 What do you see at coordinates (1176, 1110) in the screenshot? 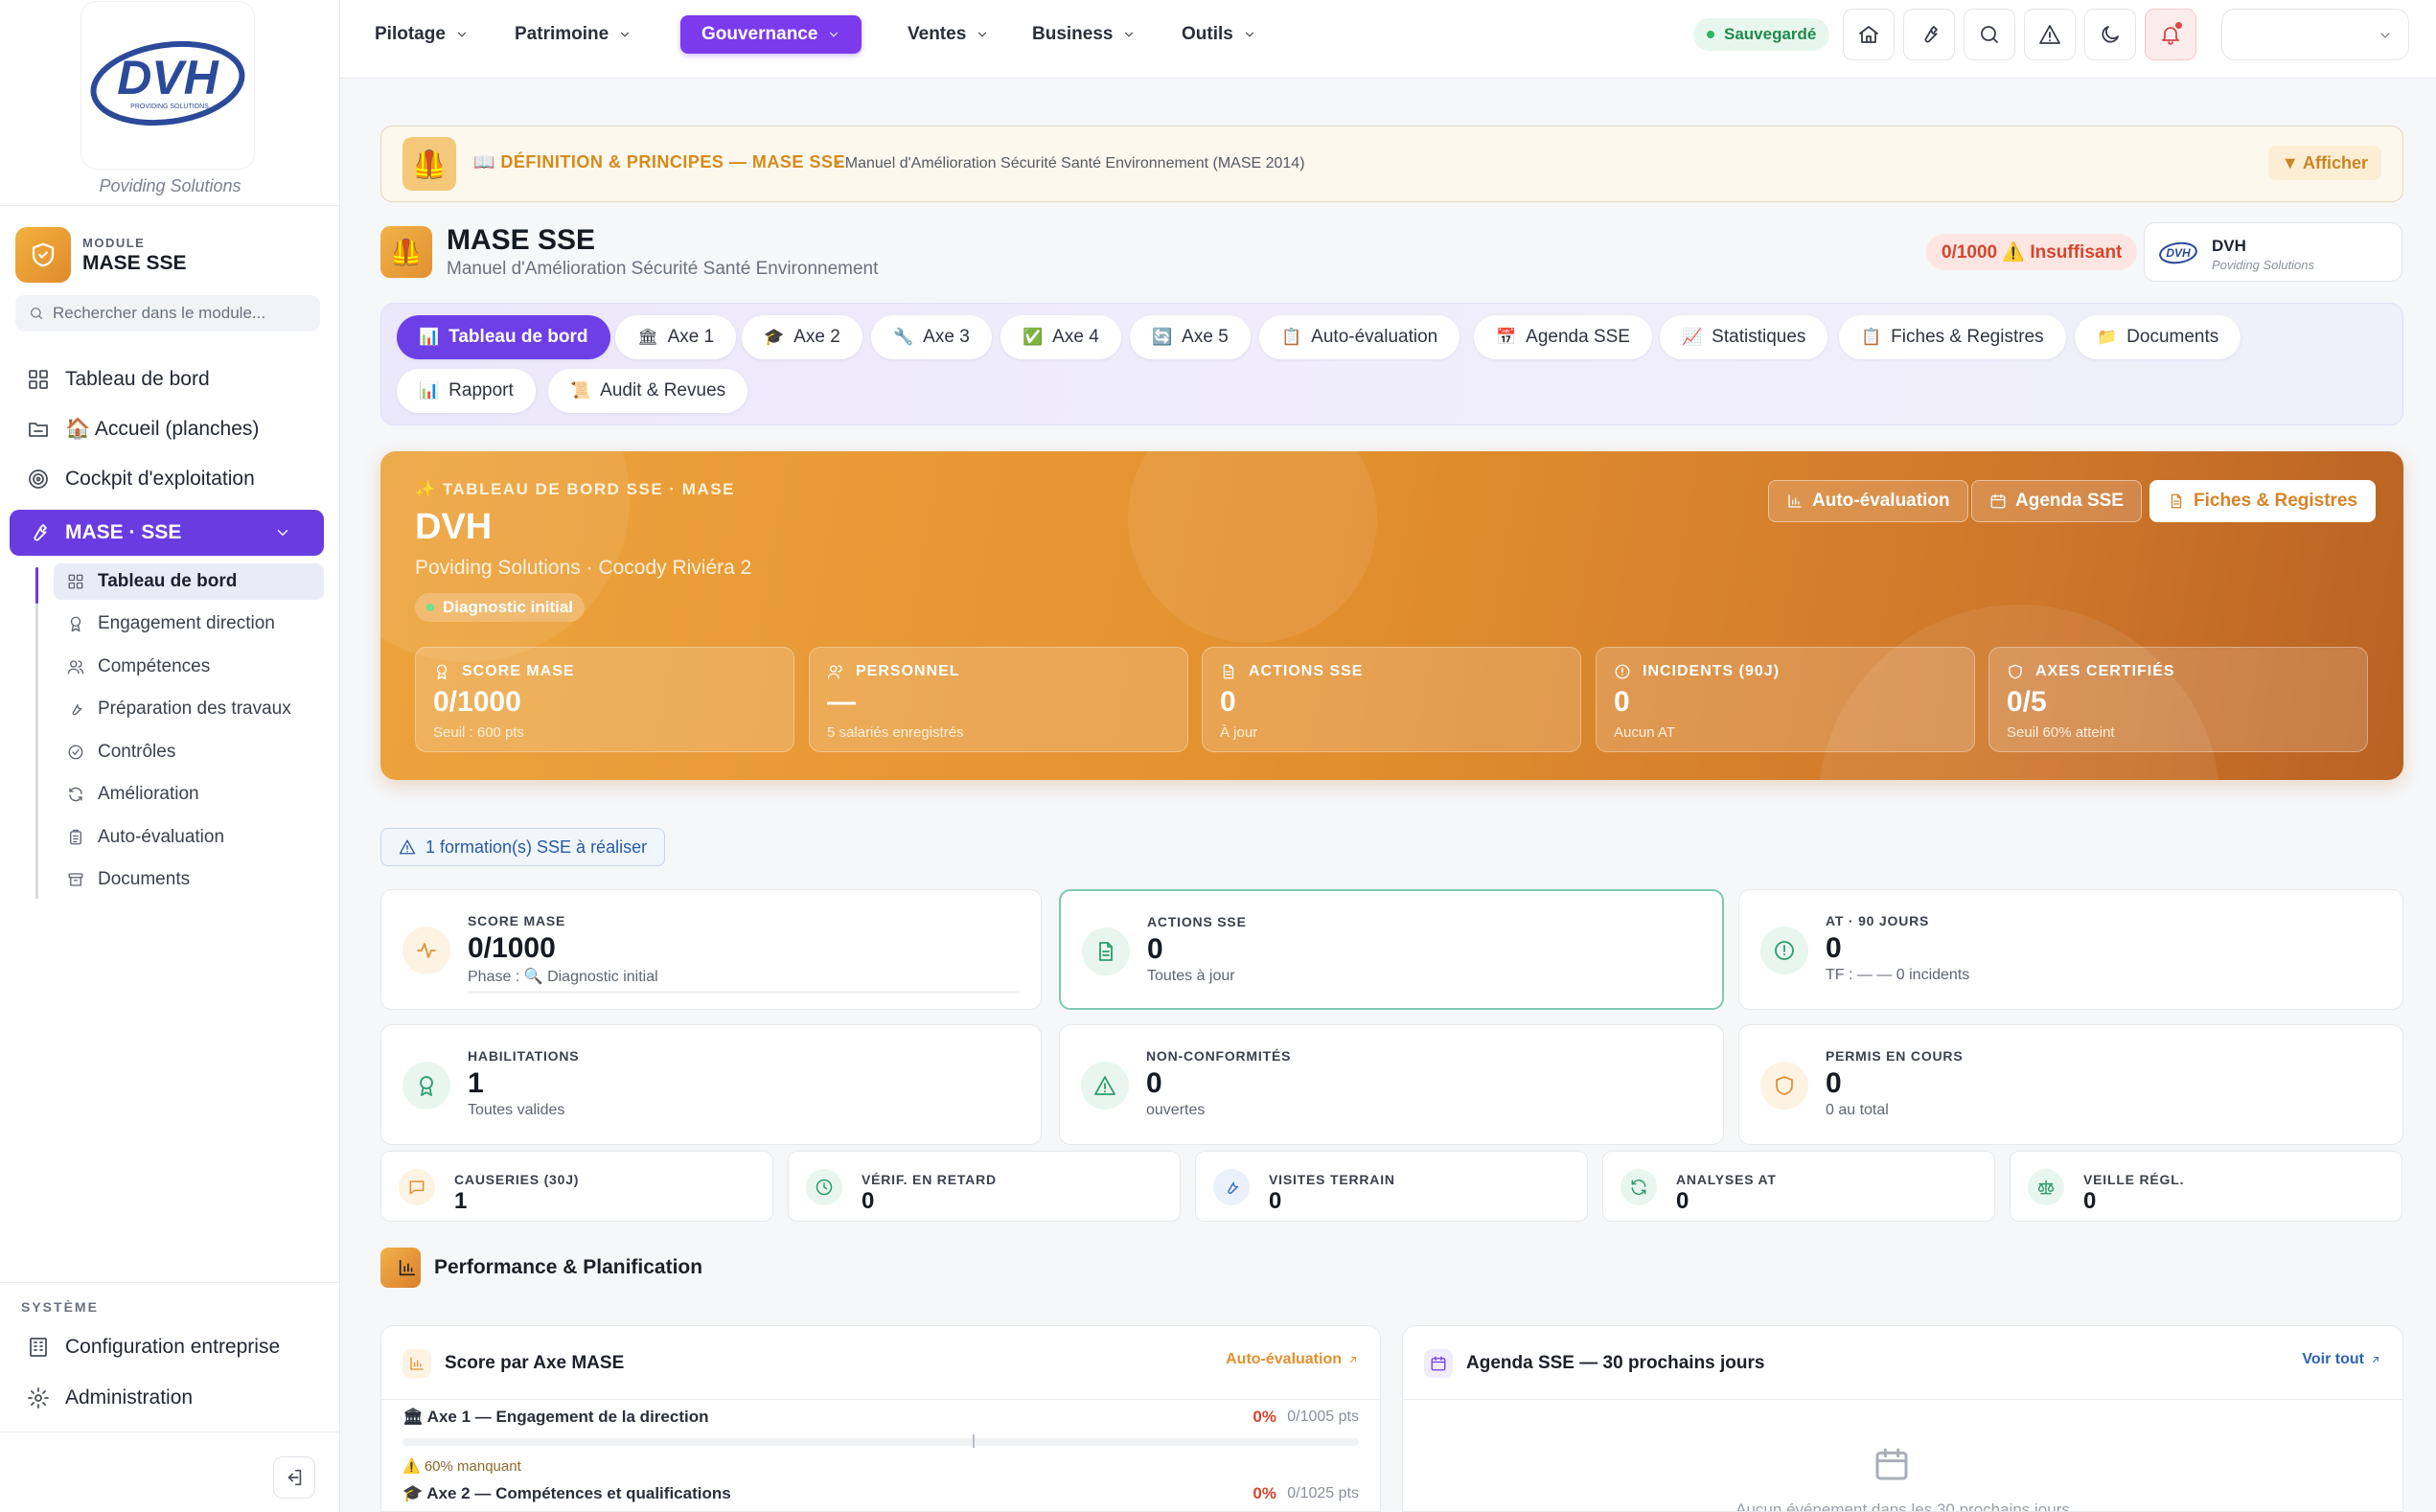
I see `stat-sub: ouvertes` at bounding box center [1176, 1110].